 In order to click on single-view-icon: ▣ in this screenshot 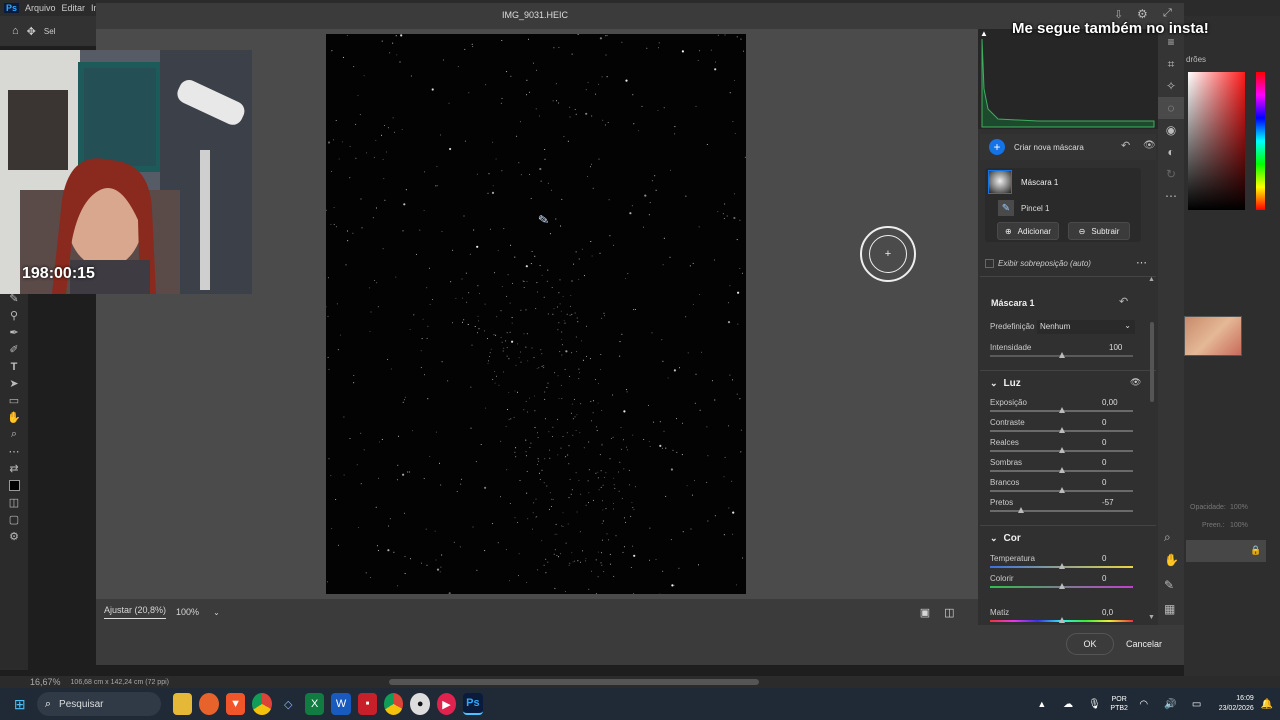, I will do `click(925, 612)`.